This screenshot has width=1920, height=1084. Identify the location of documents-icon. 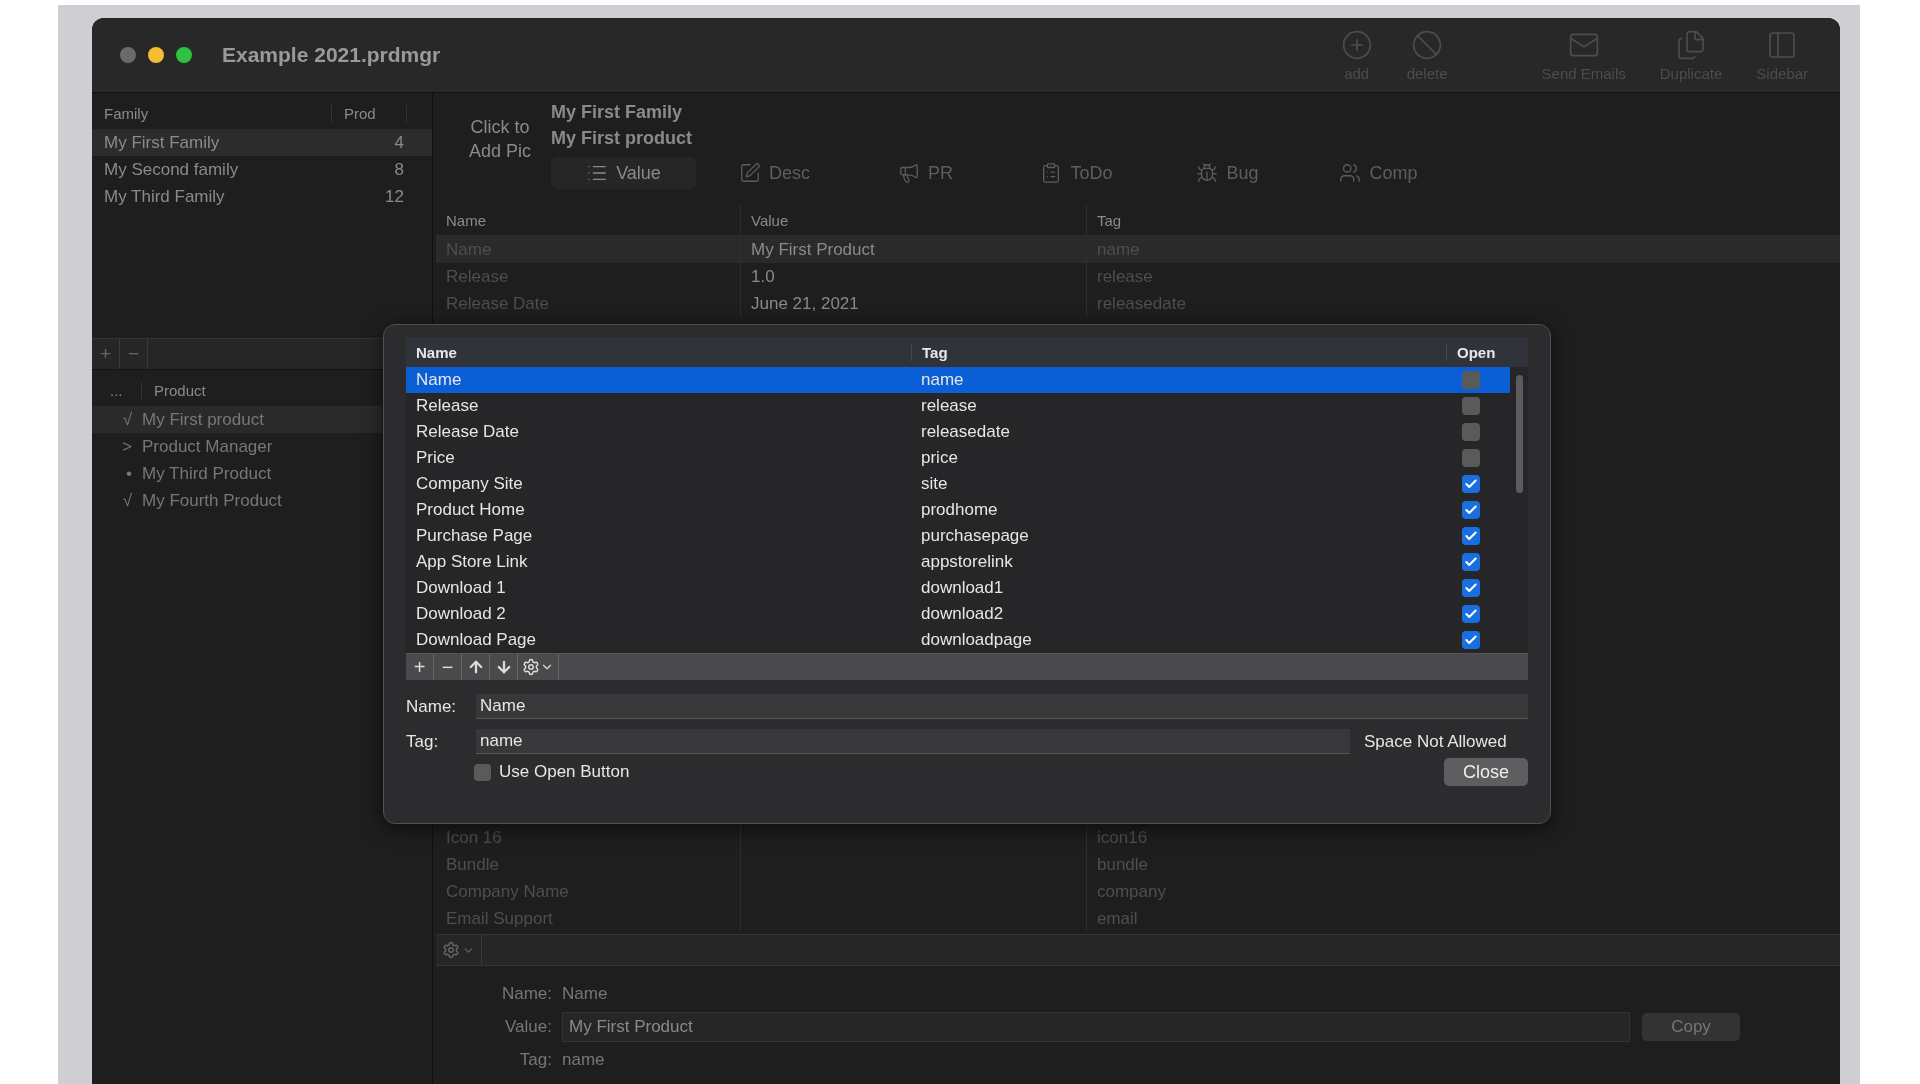
(1691, 44).